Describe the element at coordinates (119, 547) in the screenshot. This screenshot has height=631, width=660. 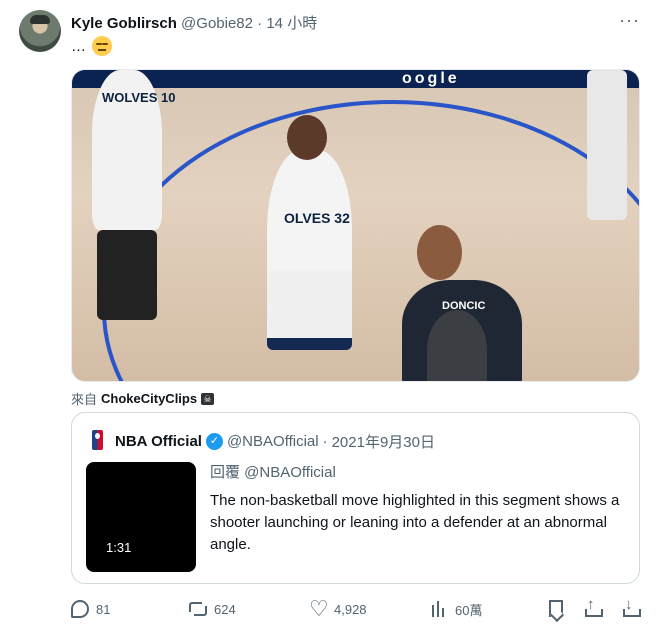
I see `video-duration: 1:31` at that location.